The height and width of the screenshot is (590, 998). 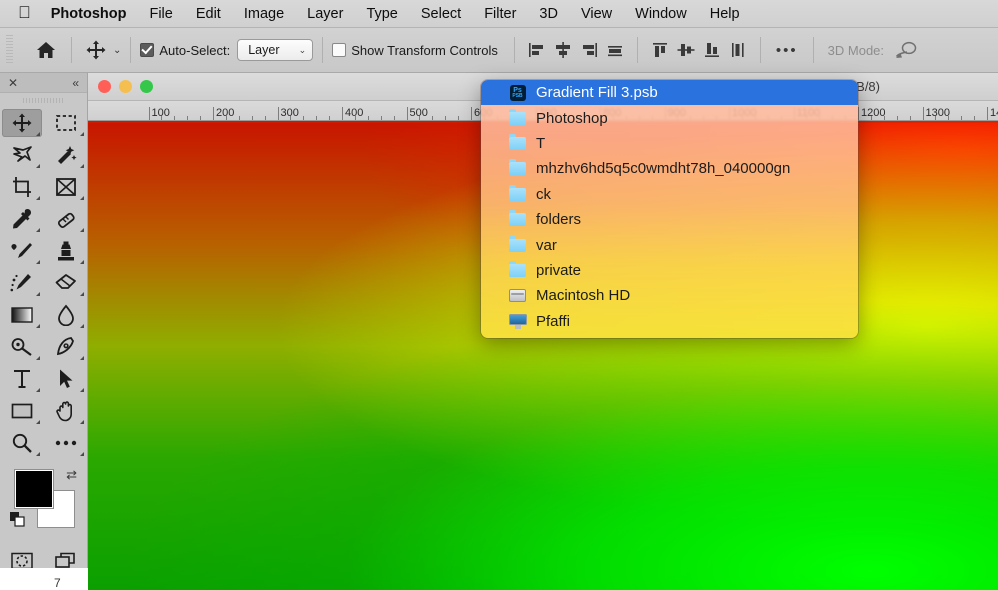 What do you see at coordinates (66, 347) in the screenshot?
I see `pen-tool` at bounding box center [66, 347].